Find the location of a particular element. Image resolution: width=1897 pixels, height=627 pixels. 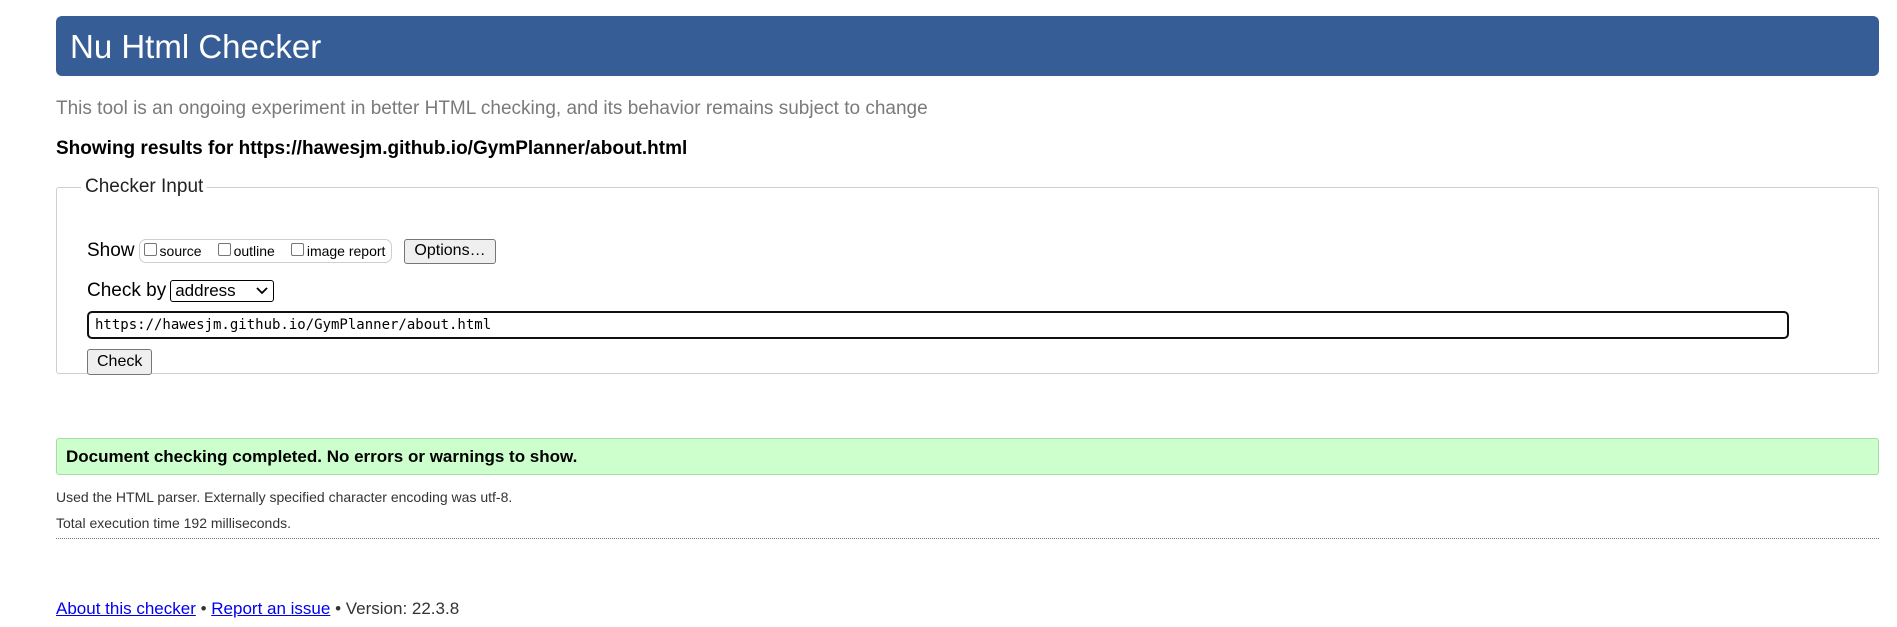

execution-time: Total execution time 192 milliseconds. is located at coordinates (174, 523).